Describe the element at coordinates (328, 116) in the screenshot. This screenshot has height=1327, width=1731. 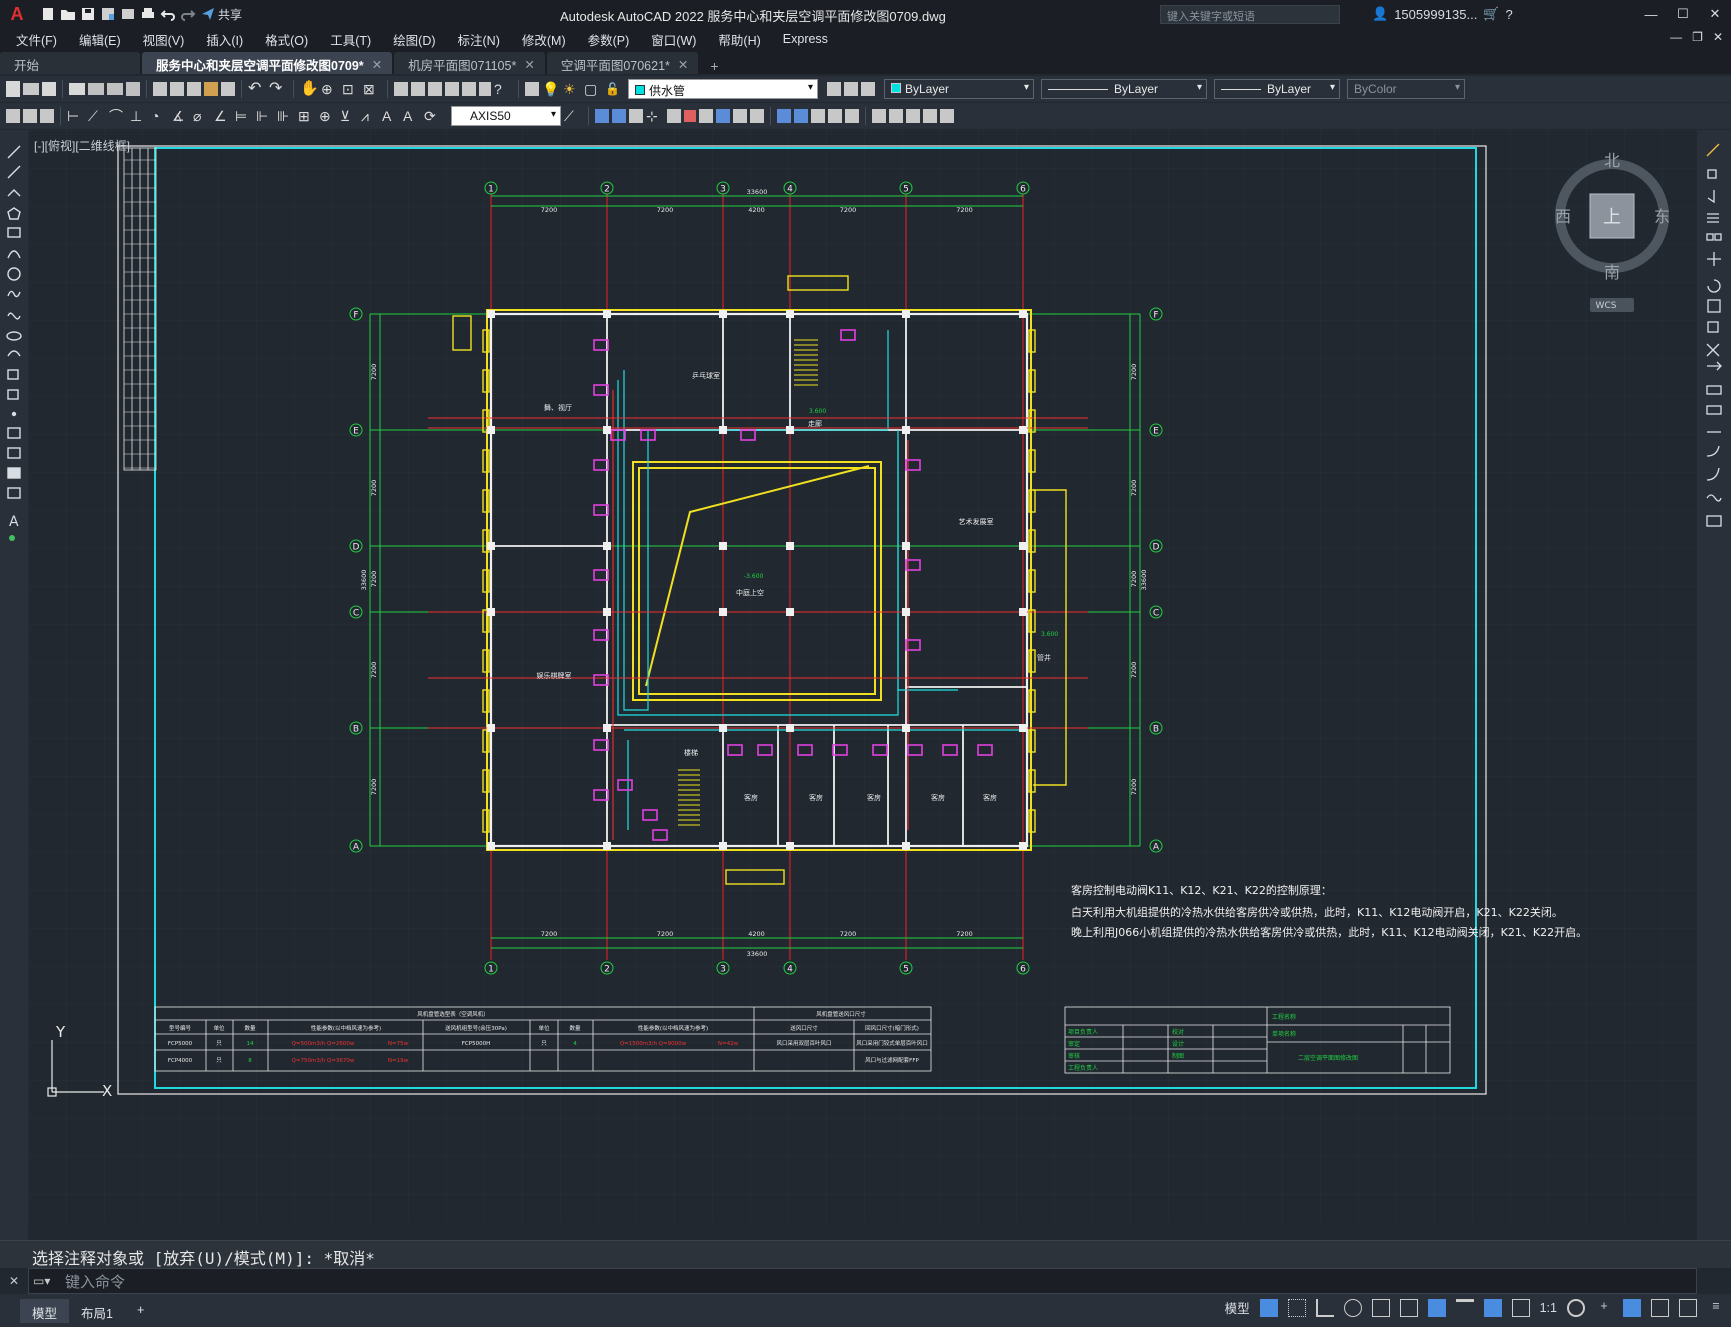
I see `center-mark-icon: ⊕` at that location.